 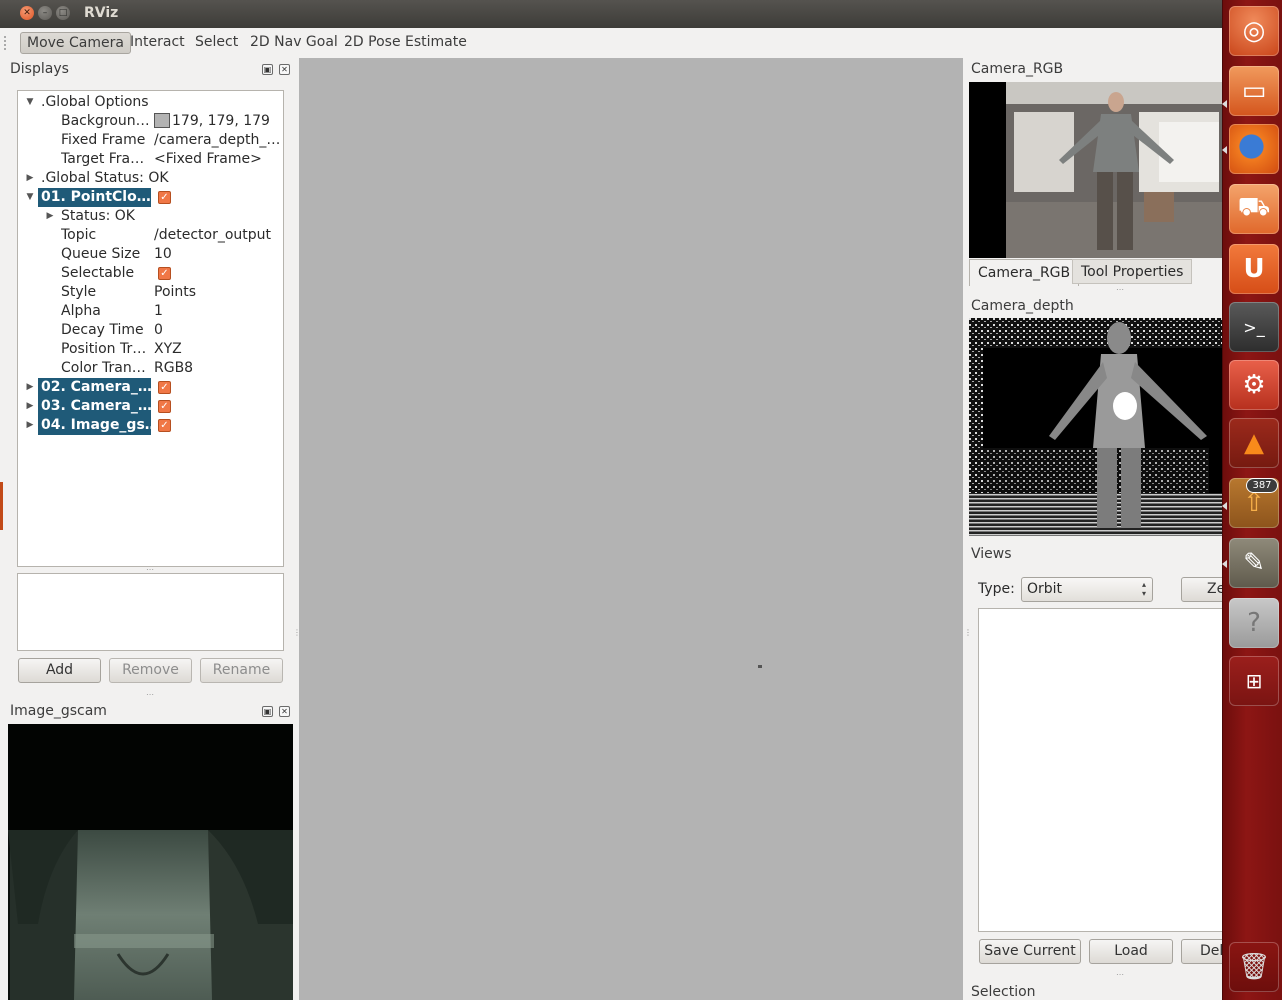 I want to click on tree-row-target-frame: Target Fra… <Fixed Frame>, so click(x=150, y=159).